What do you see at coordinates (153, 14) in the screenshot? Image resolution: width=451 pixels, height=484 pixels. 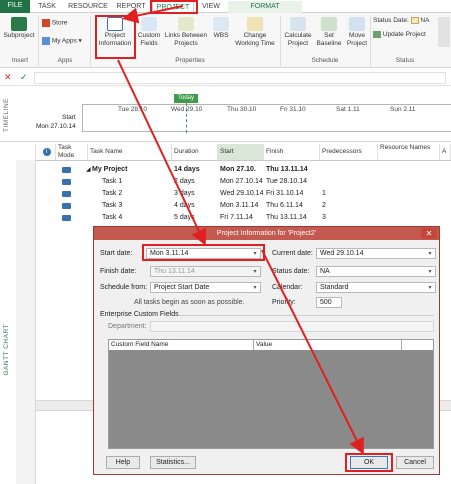 I see `arrow-to-project-info` at bounding box center [153, 14].